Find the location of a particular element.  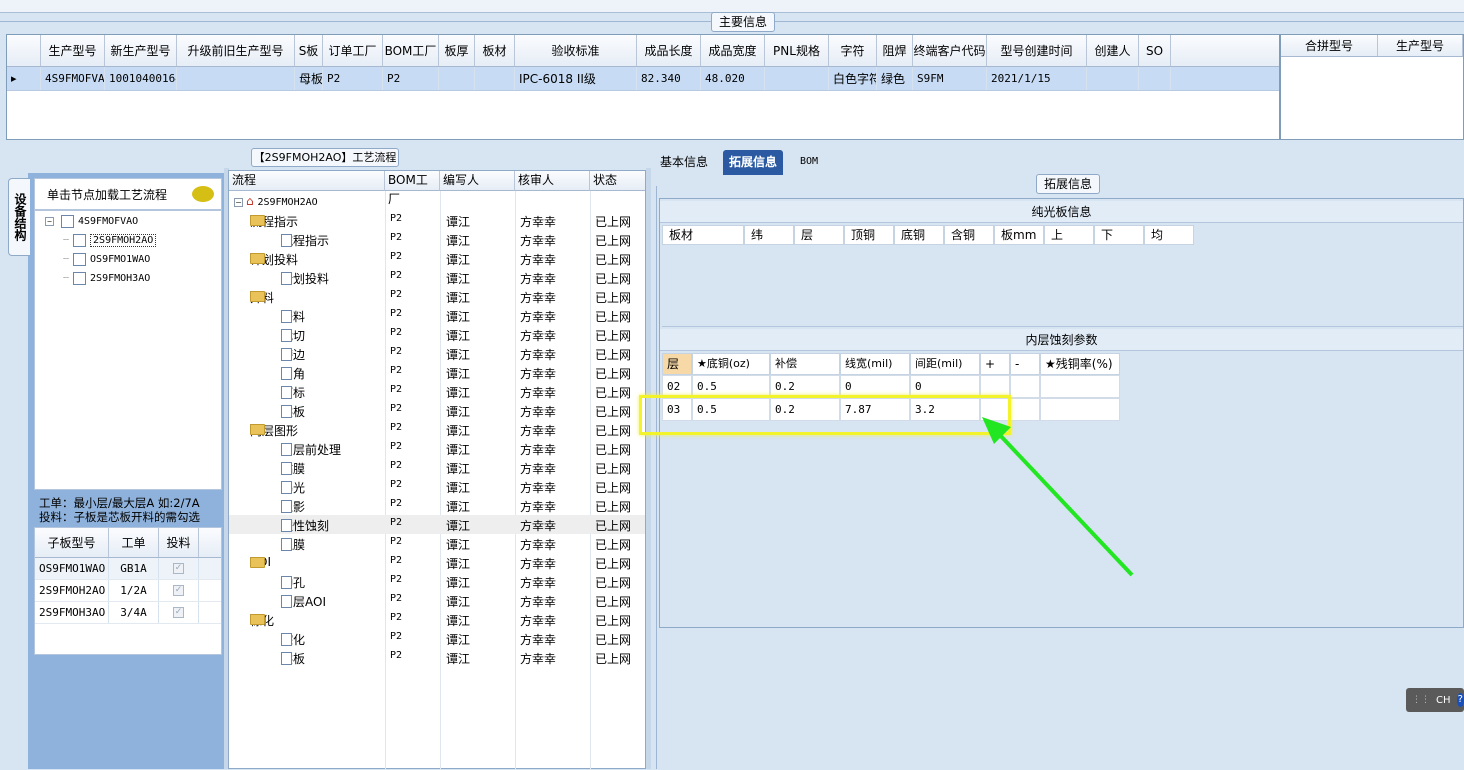

main-cell: 4S9FMOFVAO is located at coordinates (73, 78).